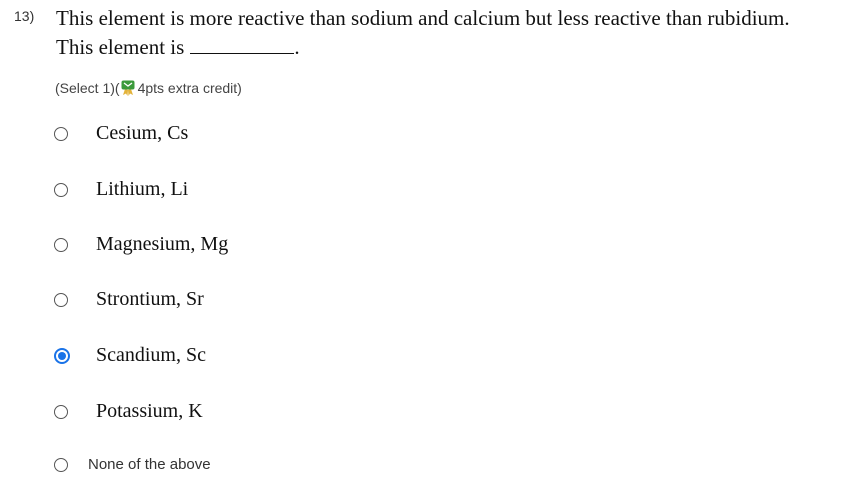 This screenshot has width=856, height=491. What do you see at coordinates (242, 44) in the screenshot?
I see `answer-blank` at bounding box center [242, 44].